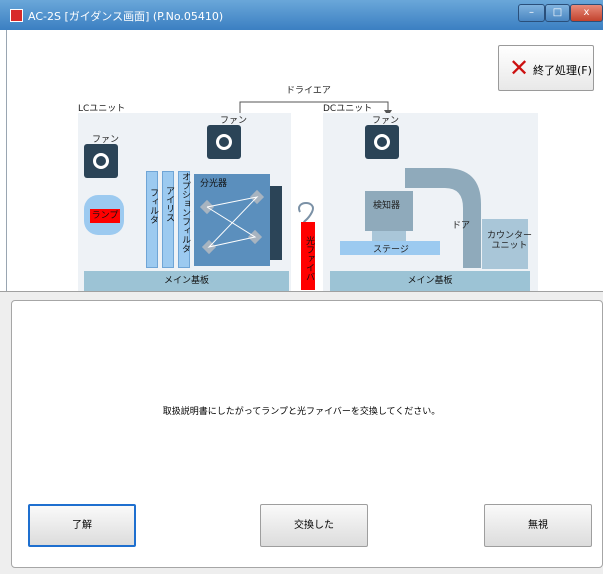  I want to click on ignore-button: 無視, so click(538, 525).